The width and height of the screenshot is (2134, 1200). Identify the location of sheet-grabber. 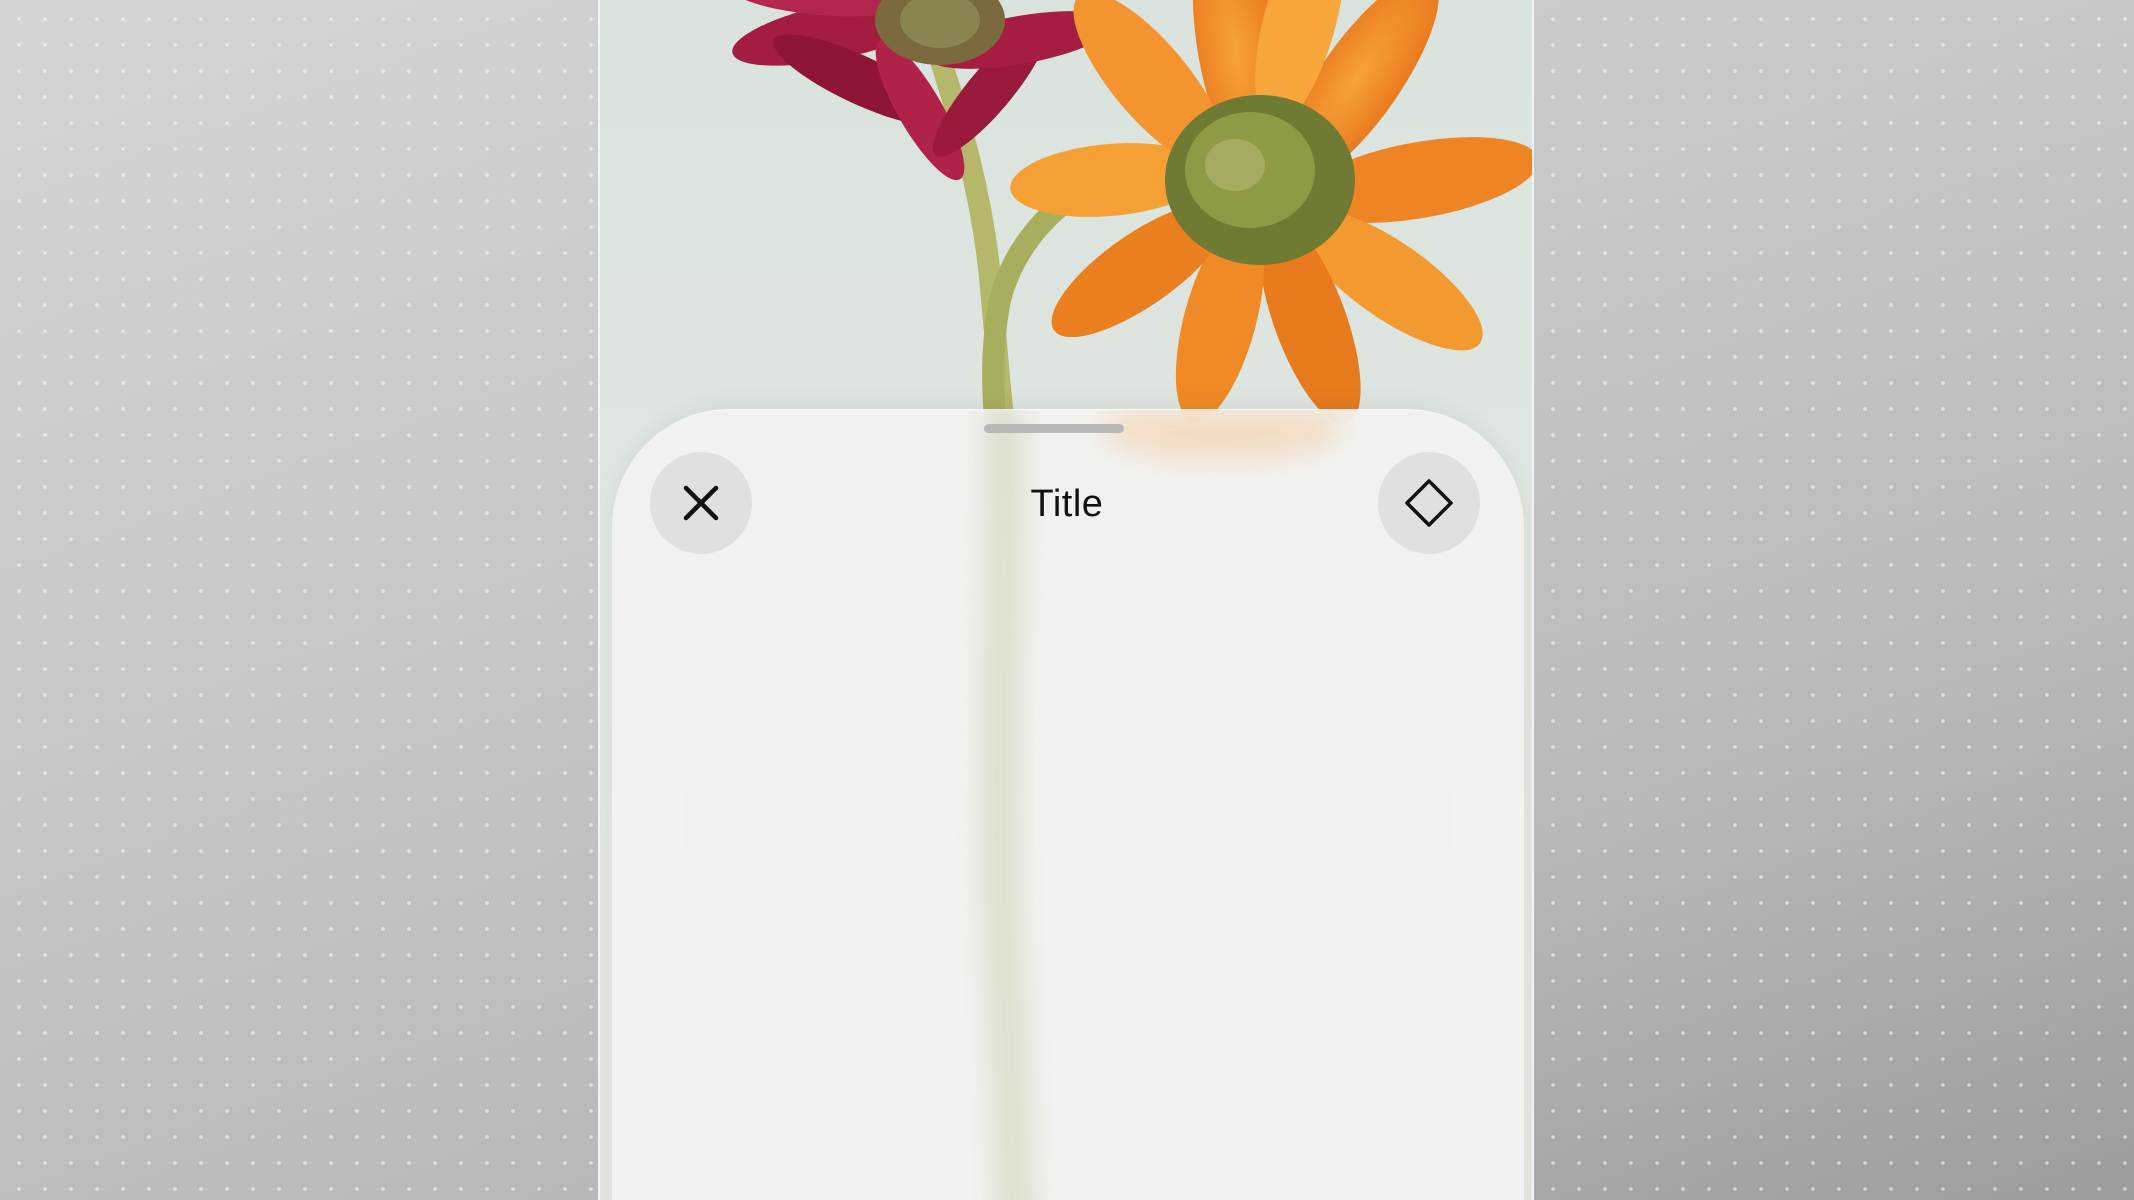
(1054, 428).